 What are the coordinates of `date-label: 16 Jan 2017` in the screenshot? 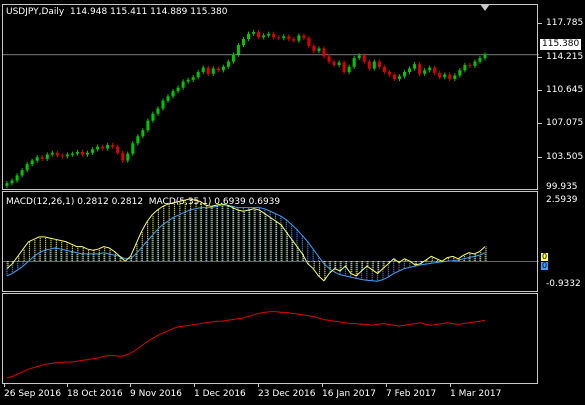 It's located at (349, 394).